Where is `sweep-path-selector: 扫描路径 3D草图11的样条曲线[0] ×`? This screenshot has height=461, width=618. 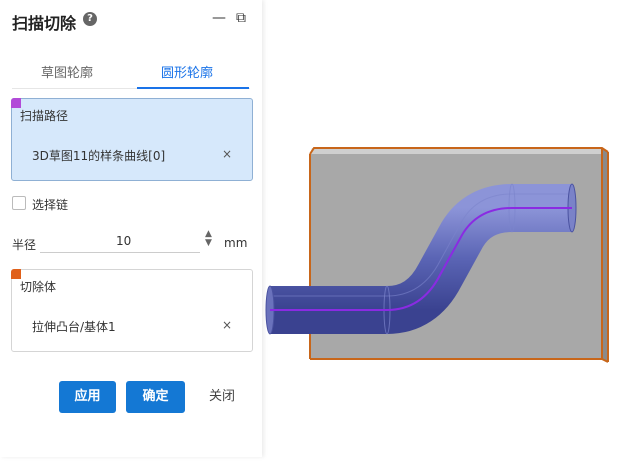
sweep-path-selector: 扫描路径 3D草图11的样条曲线[0] × is located at coordinates (132, 139).